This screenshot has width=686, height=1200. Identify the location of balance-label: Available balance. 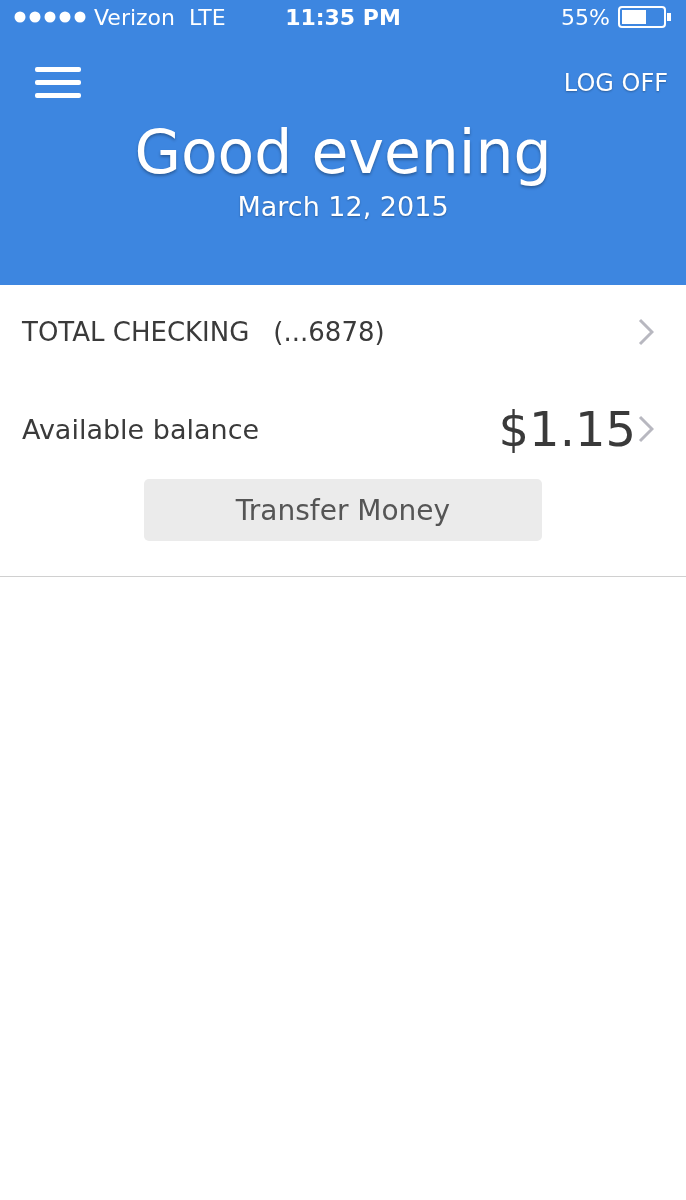
(141, 429).